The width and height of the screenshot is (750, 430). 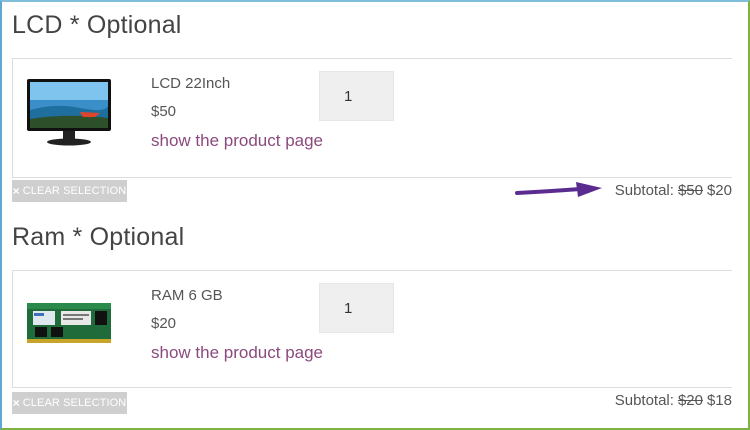 What do you see at coordinates (690, 400) in the screenshot?
I see `subtotal-old-price: $20` at bounding box center [690, 400].